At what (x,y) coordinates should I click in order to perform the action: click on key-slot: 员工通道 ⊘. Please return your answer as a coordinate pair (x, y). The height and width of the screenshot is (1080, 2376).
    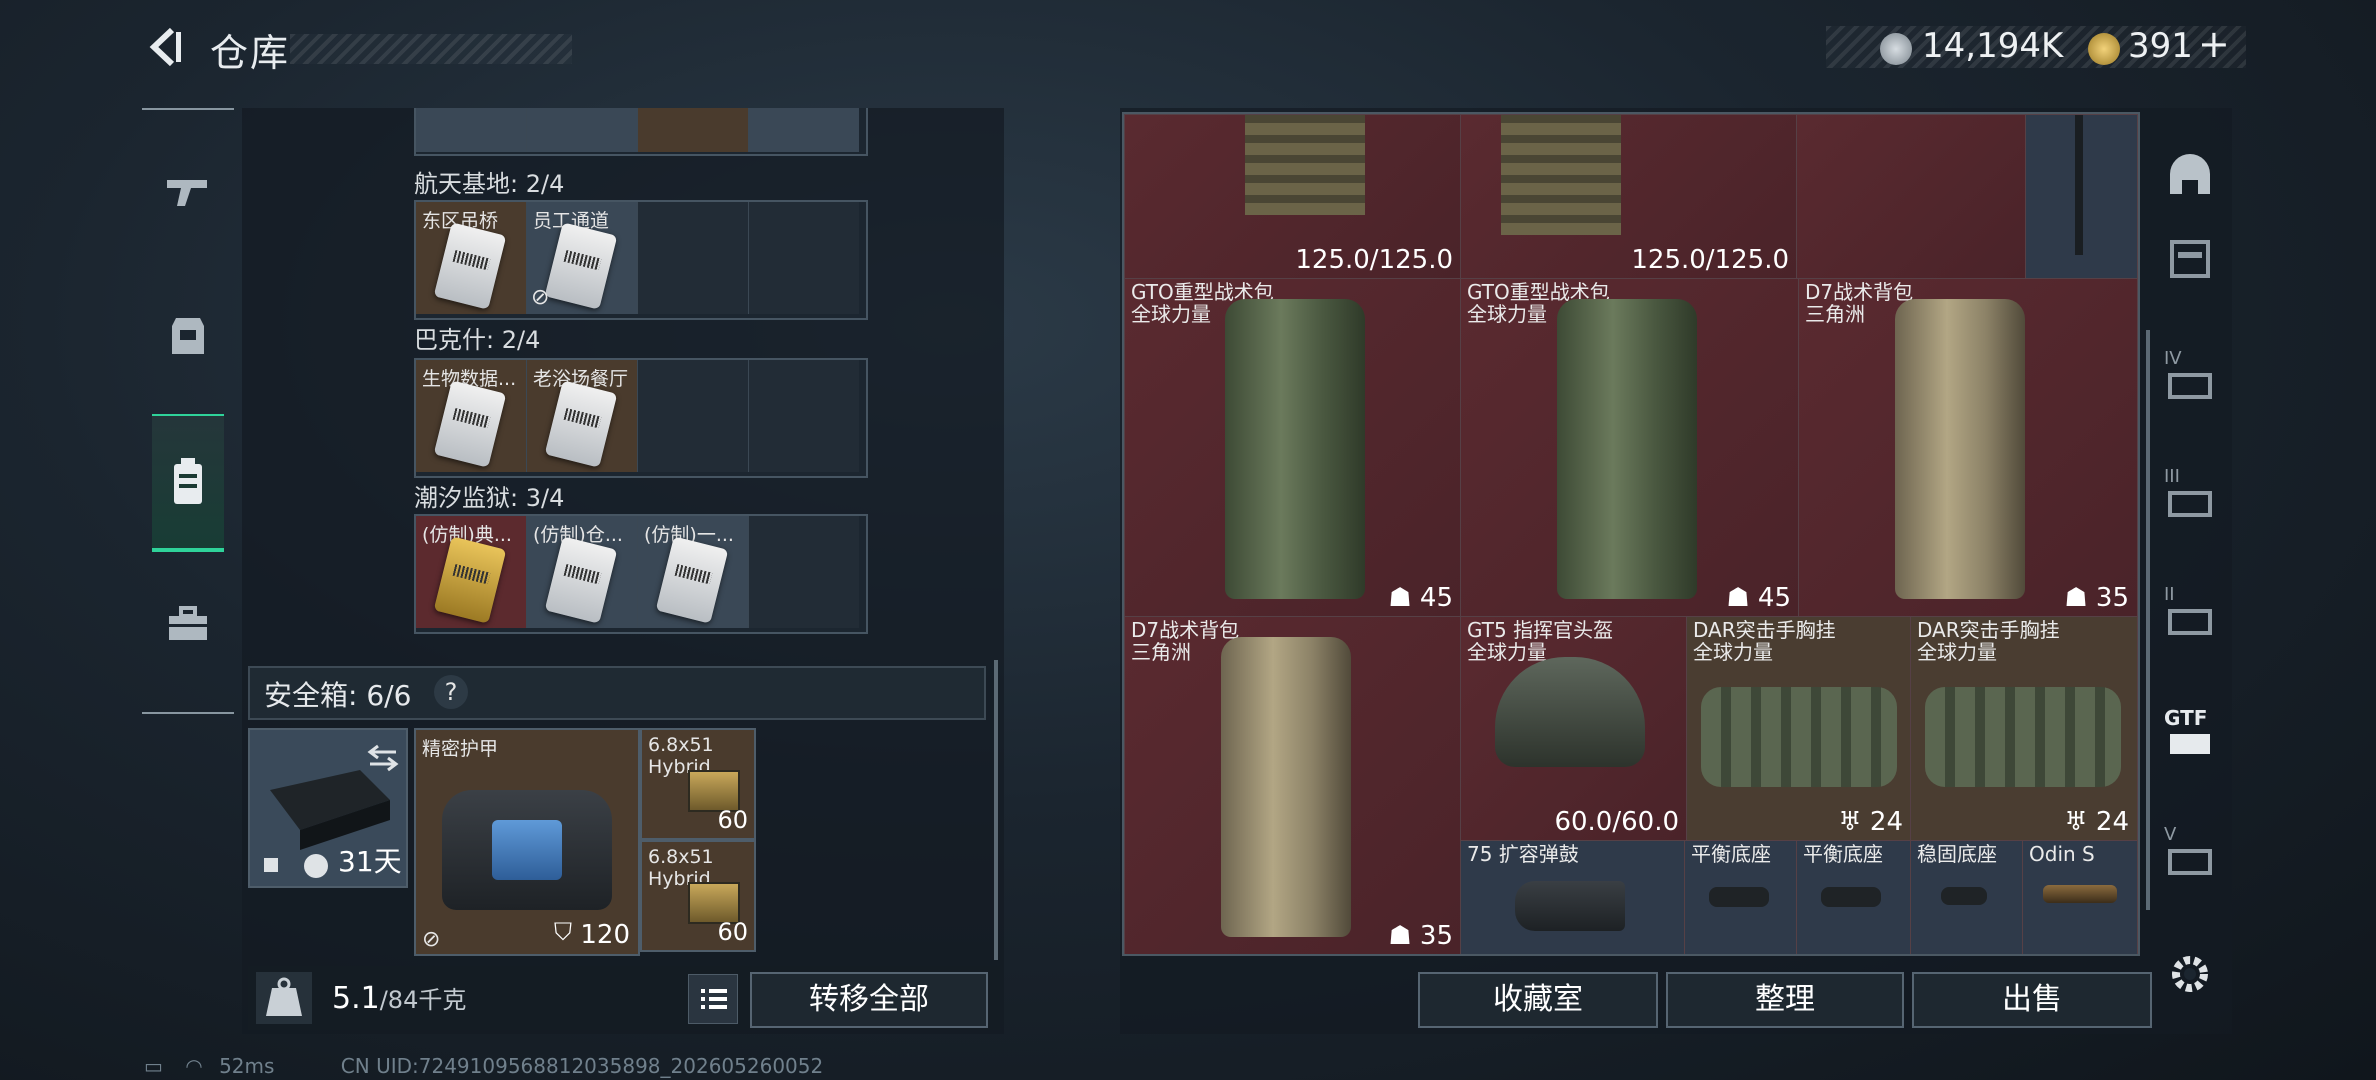
    Looking at the image, I should click on (582, 258).